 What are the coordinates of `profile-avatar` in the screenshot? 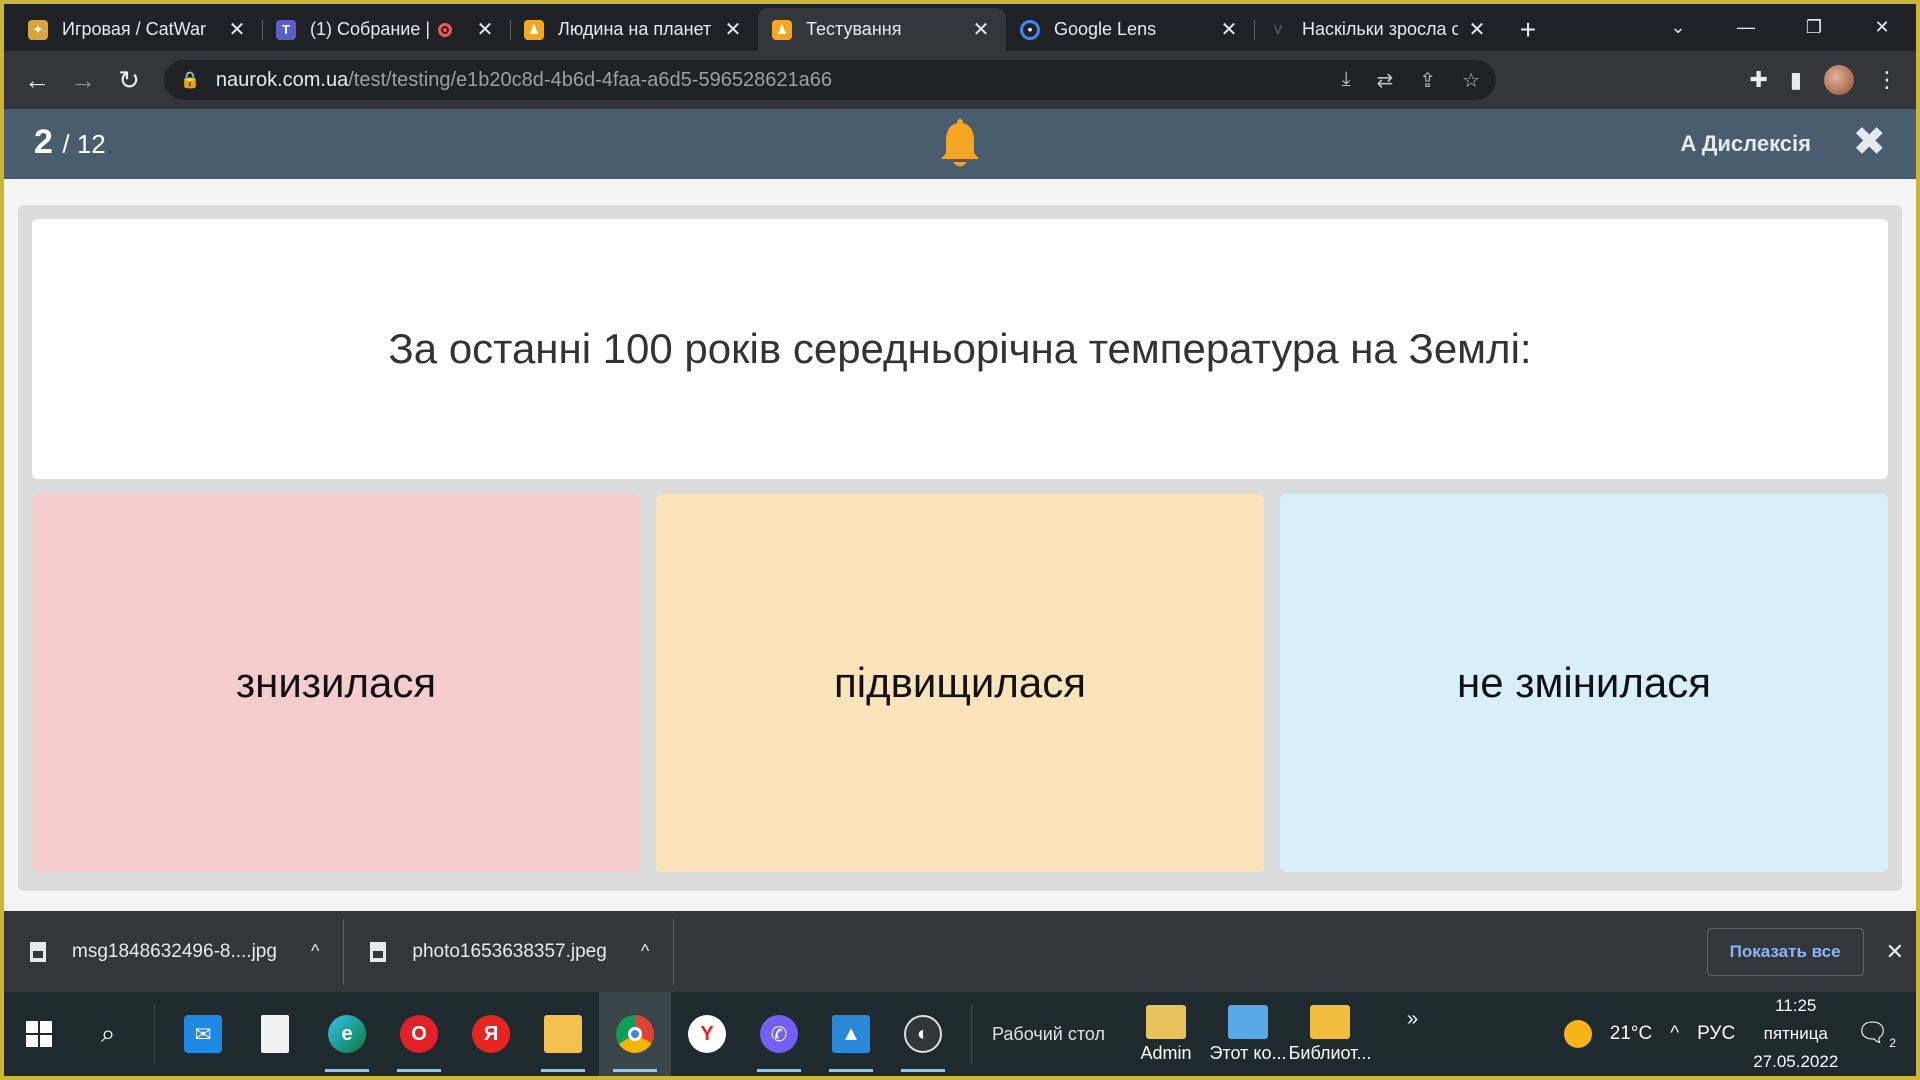 It's located at (1839, 80).